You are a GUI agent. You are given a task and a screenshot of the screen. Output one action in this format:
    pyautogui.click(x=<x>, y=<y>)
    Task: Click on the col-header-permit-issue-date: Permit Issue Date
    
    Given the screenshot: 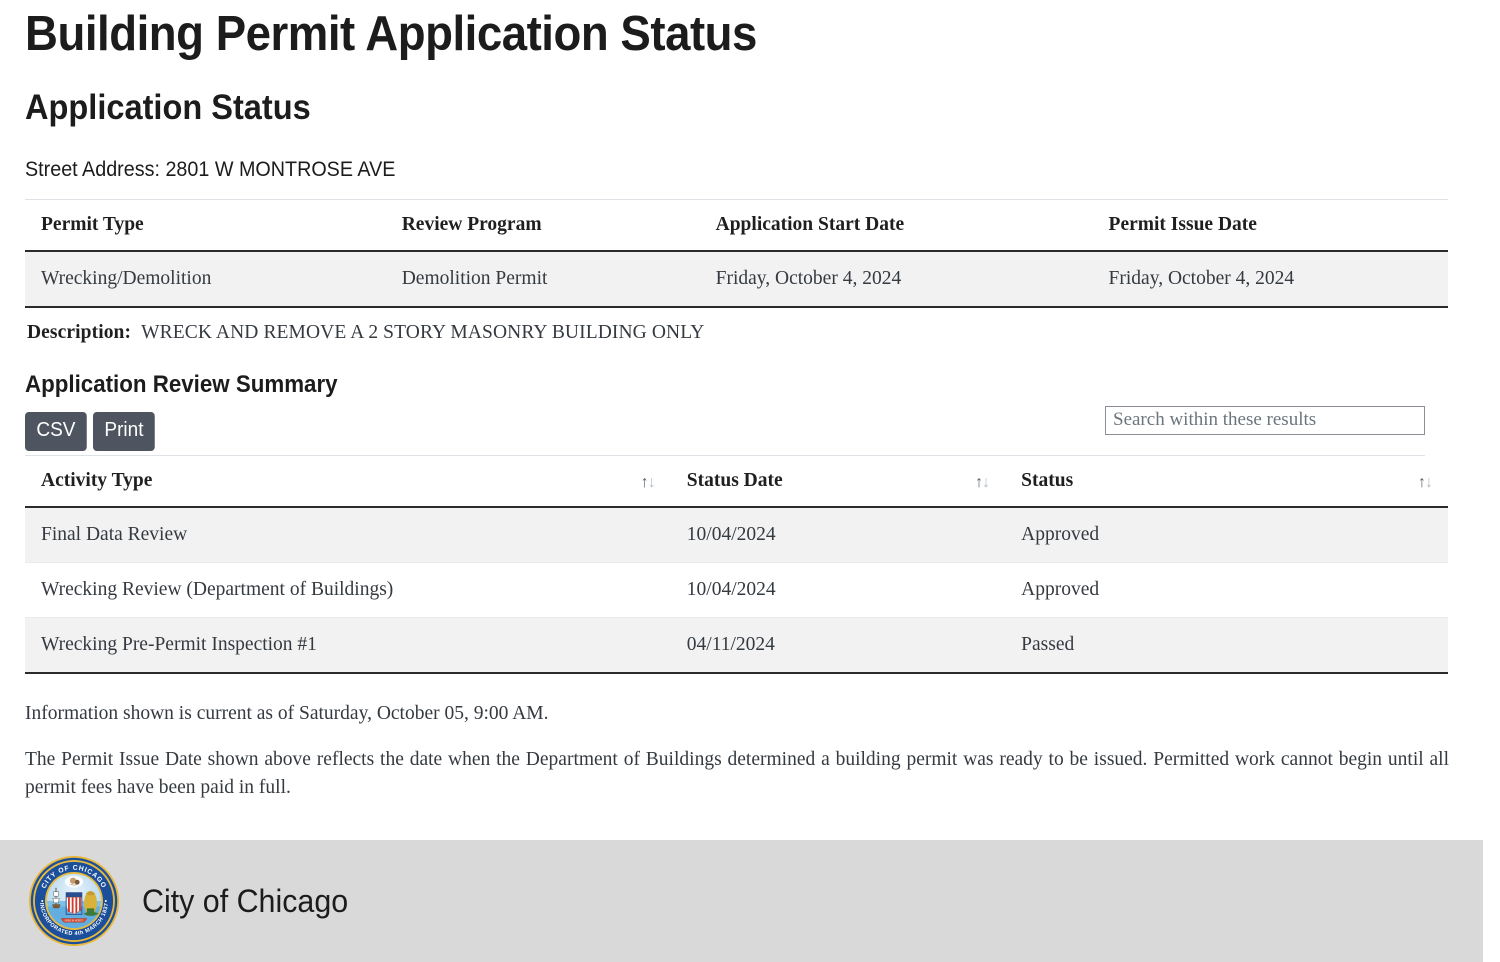 What is the action you would take?
    pyautogui.click(x=1270, y=226)
    